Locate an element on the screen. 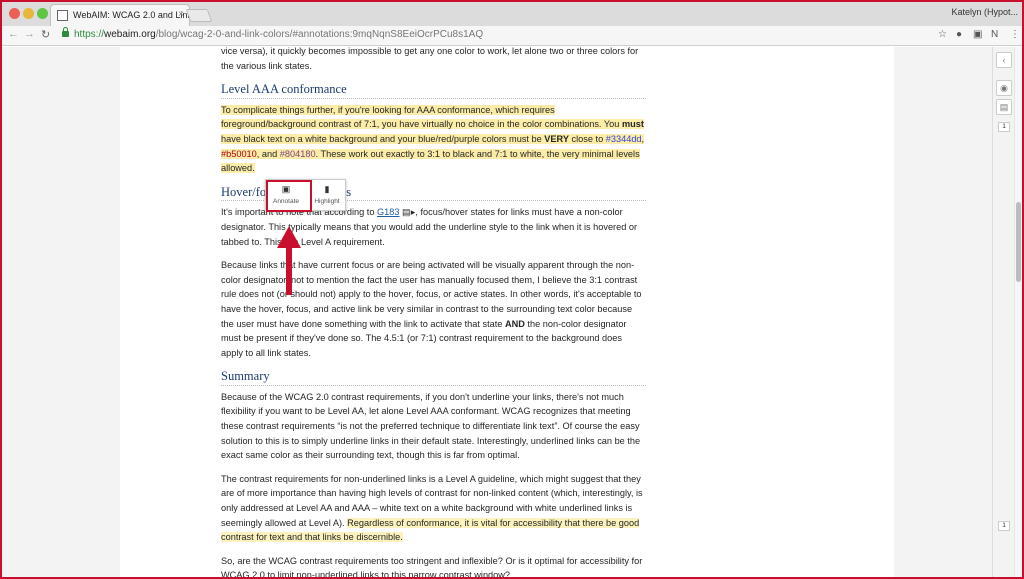 This screenshot has width=1024, height=579. heading-level-aaa: Level AAA conformance is located at coordinates (433, 90).